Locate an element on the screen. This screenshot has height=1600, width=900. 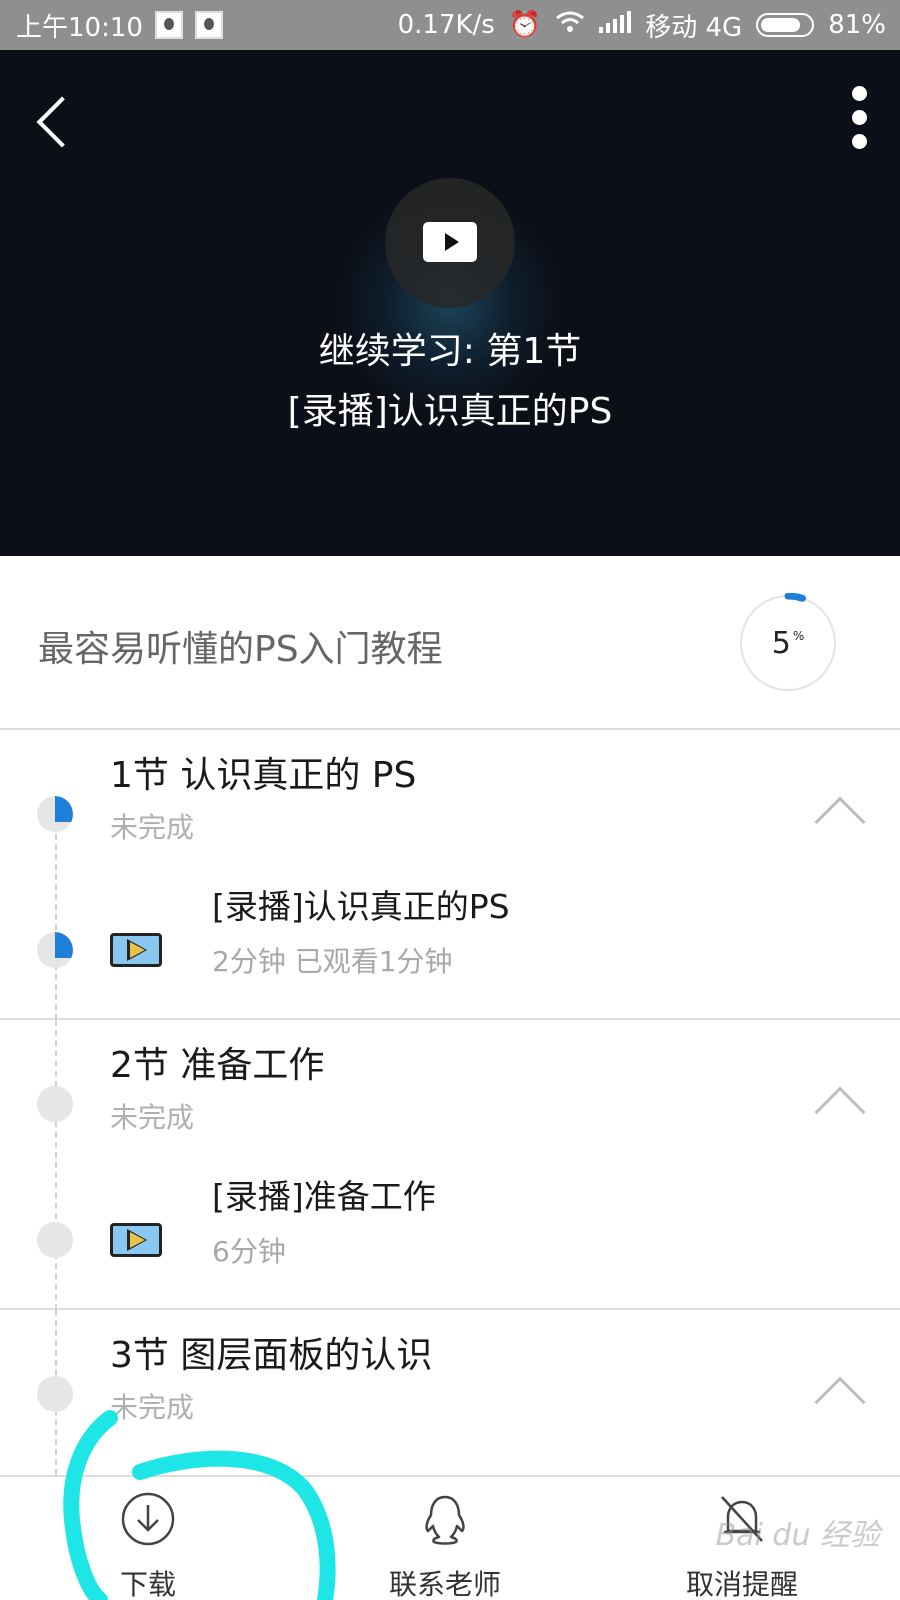
course-title: 最容易听懂的PS入门教程 is located at coordinates (240, 649).